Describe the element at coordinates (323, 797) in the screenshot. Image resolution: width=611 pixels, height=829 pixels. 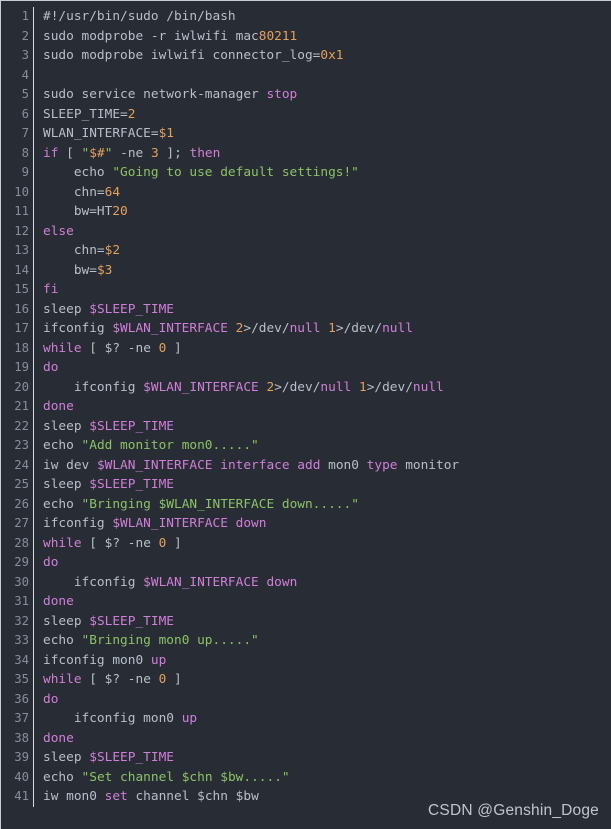
I see `code-line-text: iw mon0 set channel $chn $bw` at that location.